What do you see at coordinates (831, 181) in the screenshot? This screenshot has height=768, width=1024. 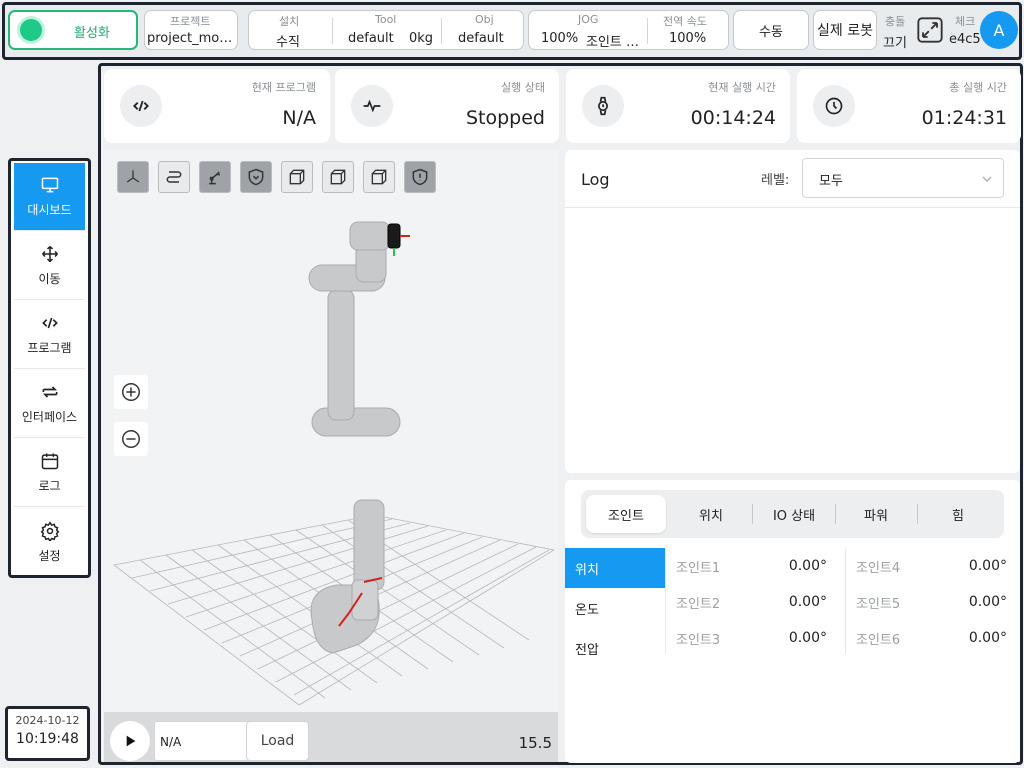 I see `log-level-value: 모두` at bounding box center [831, 181].